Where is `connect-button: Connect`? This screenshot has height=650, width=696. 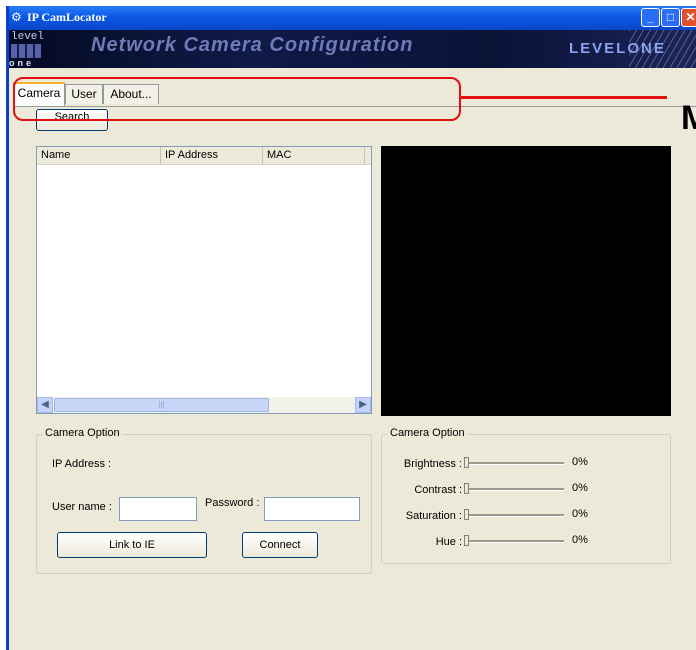
connect-button: Connect is located at coordinates (280, 545).